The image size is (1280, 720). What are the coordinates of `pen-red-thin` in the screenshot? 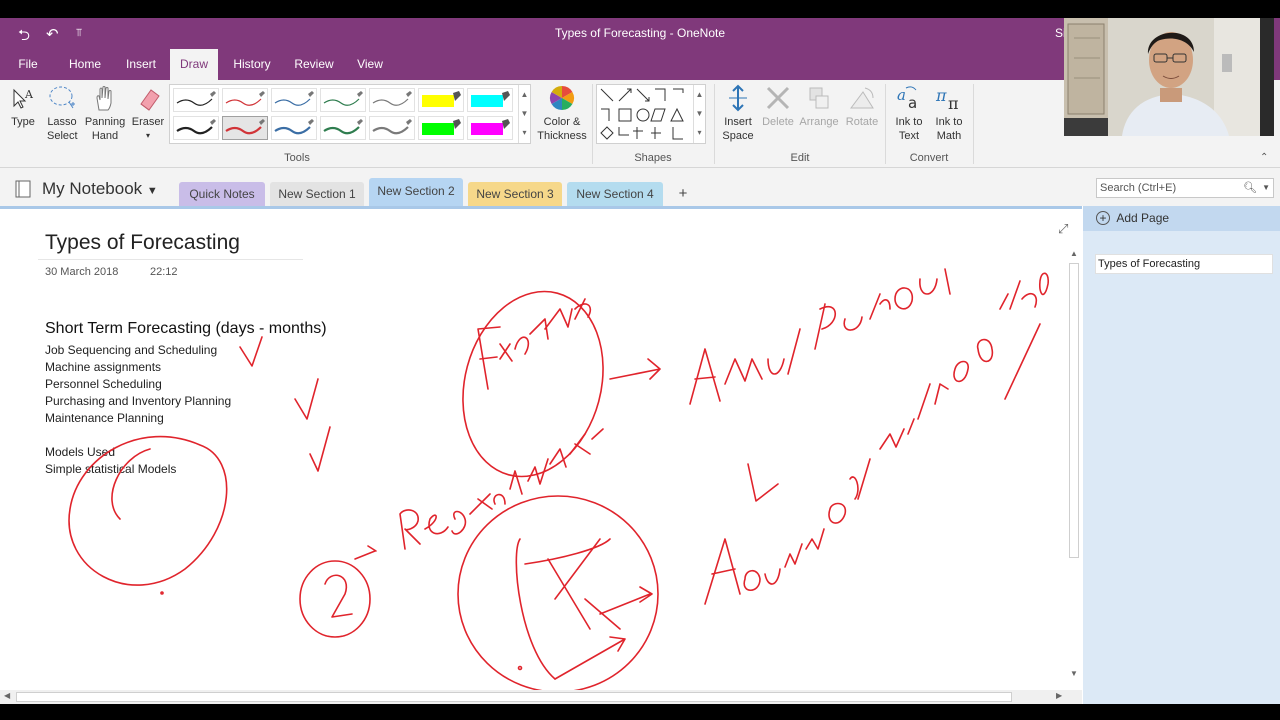 It's located at (245, 100).